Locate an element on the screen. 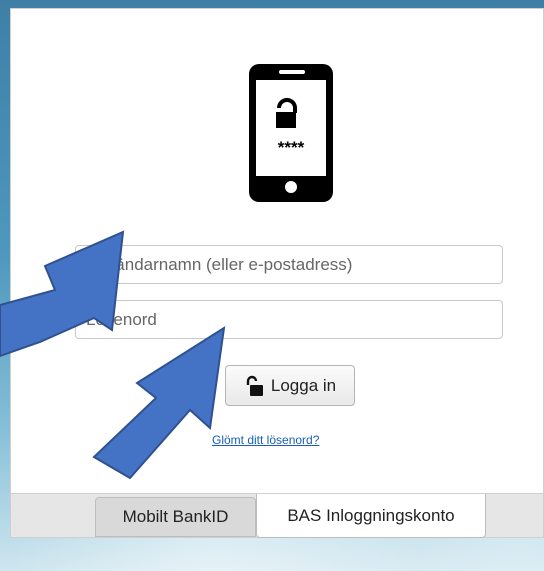  tab-bas-inloggningskonto: BAS Inloggningskonto is located at coordinates (371, 516).